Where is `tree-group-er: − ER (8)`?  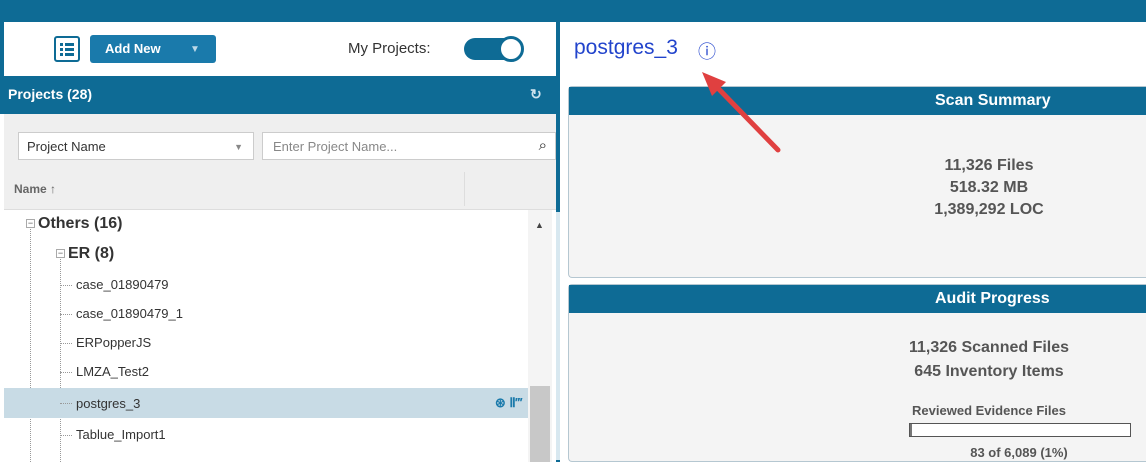 tree-group-er: − ER (8) is located at coordinates (266, 253).